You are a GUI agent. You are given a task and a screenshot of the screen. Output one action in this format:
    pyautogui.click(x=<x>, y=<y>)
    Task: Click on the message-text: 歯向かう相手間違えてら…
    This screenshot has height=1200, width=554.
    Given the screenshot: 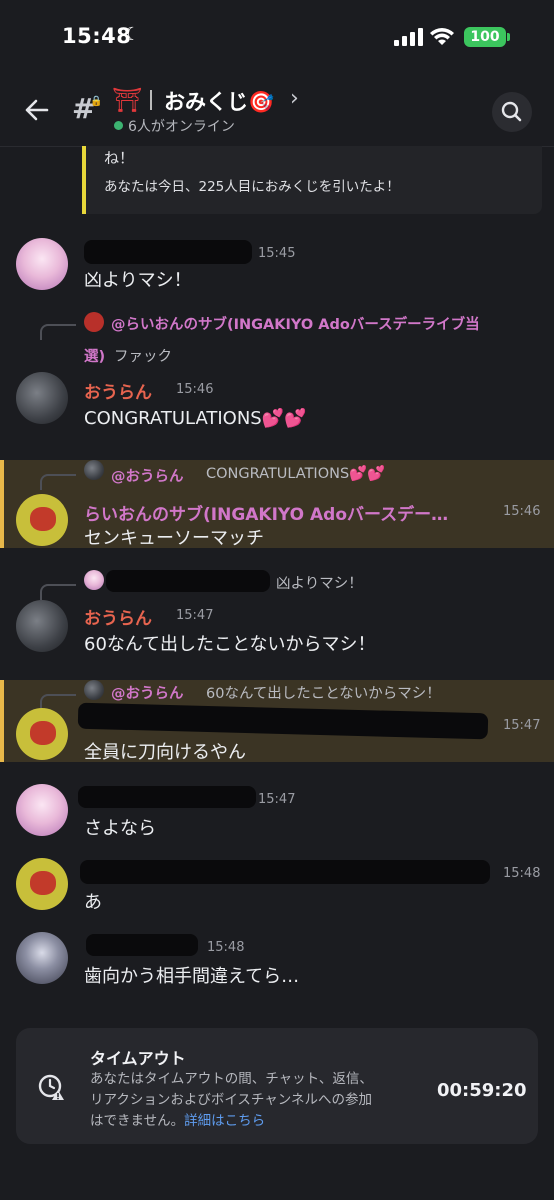 What is the action you would take?
    pyautogui.click(x=192, y=976)
    